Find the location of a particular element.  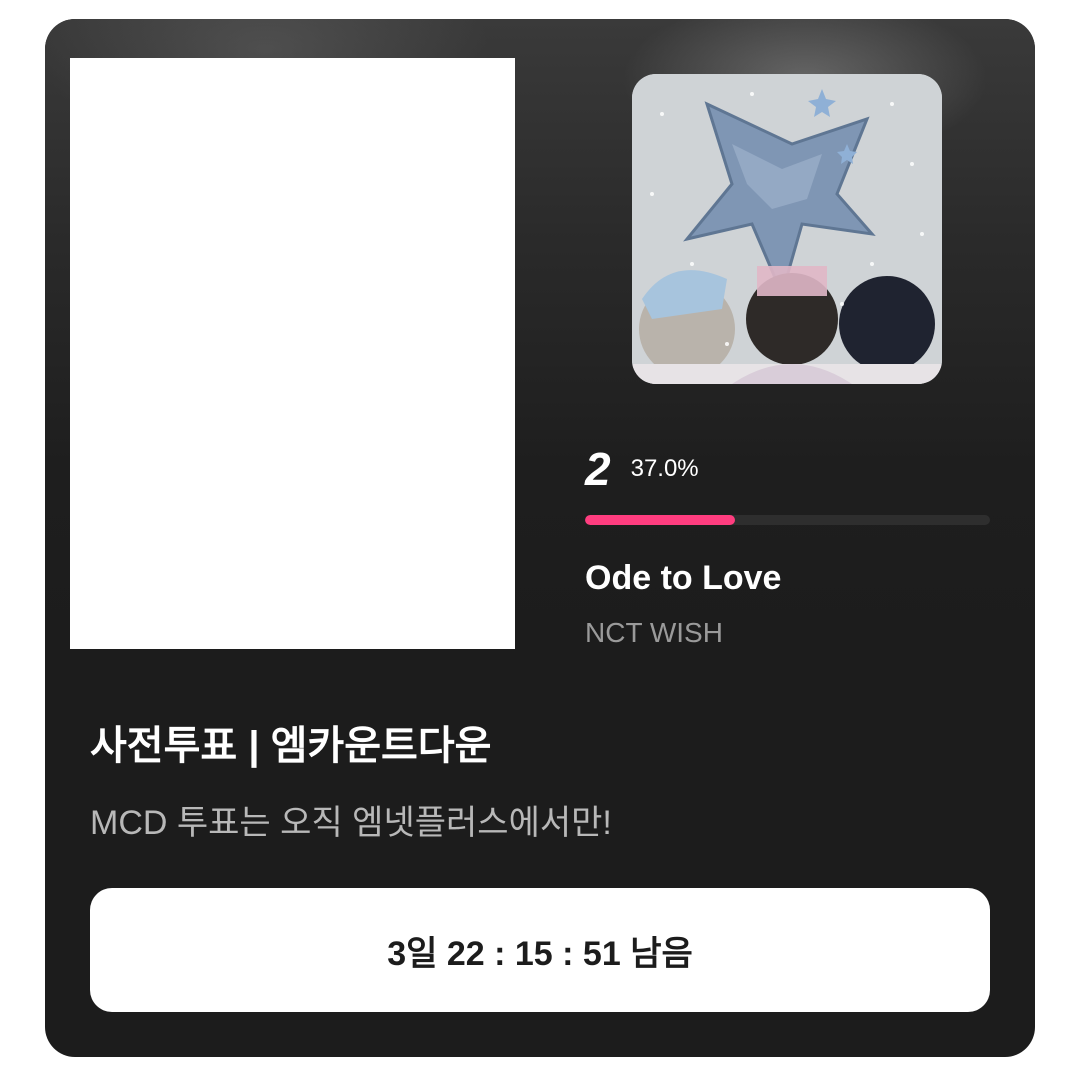

album-cover-image is located at coordinates (787, 229).